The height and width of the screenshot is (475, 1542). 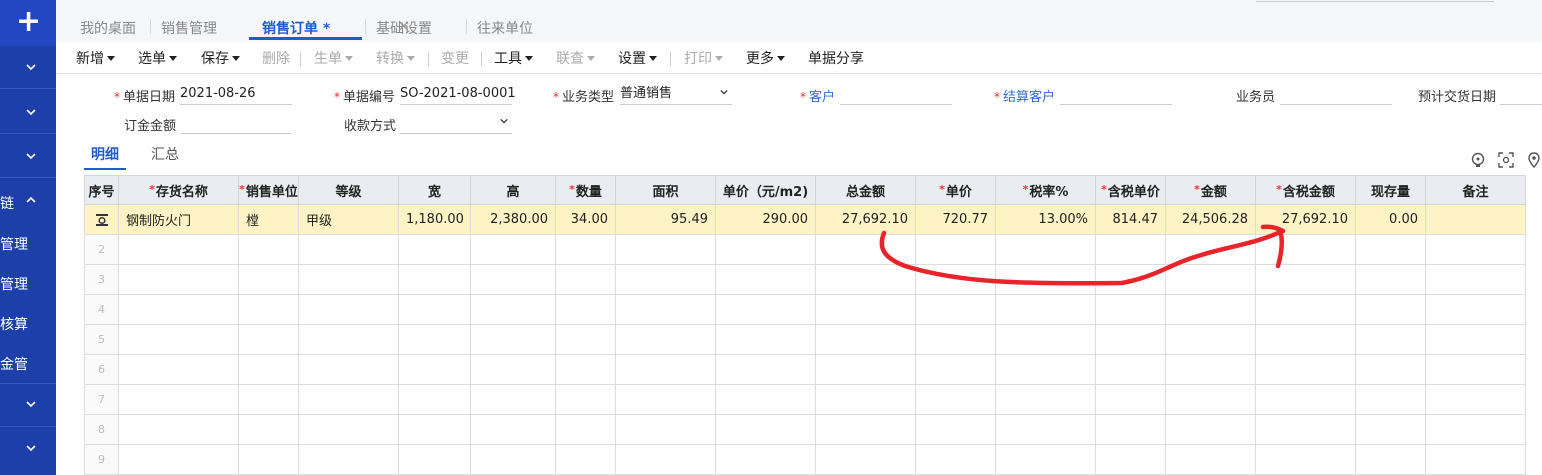 I want to click on tab-partners: 往来单位, so click(x=505, y=28).